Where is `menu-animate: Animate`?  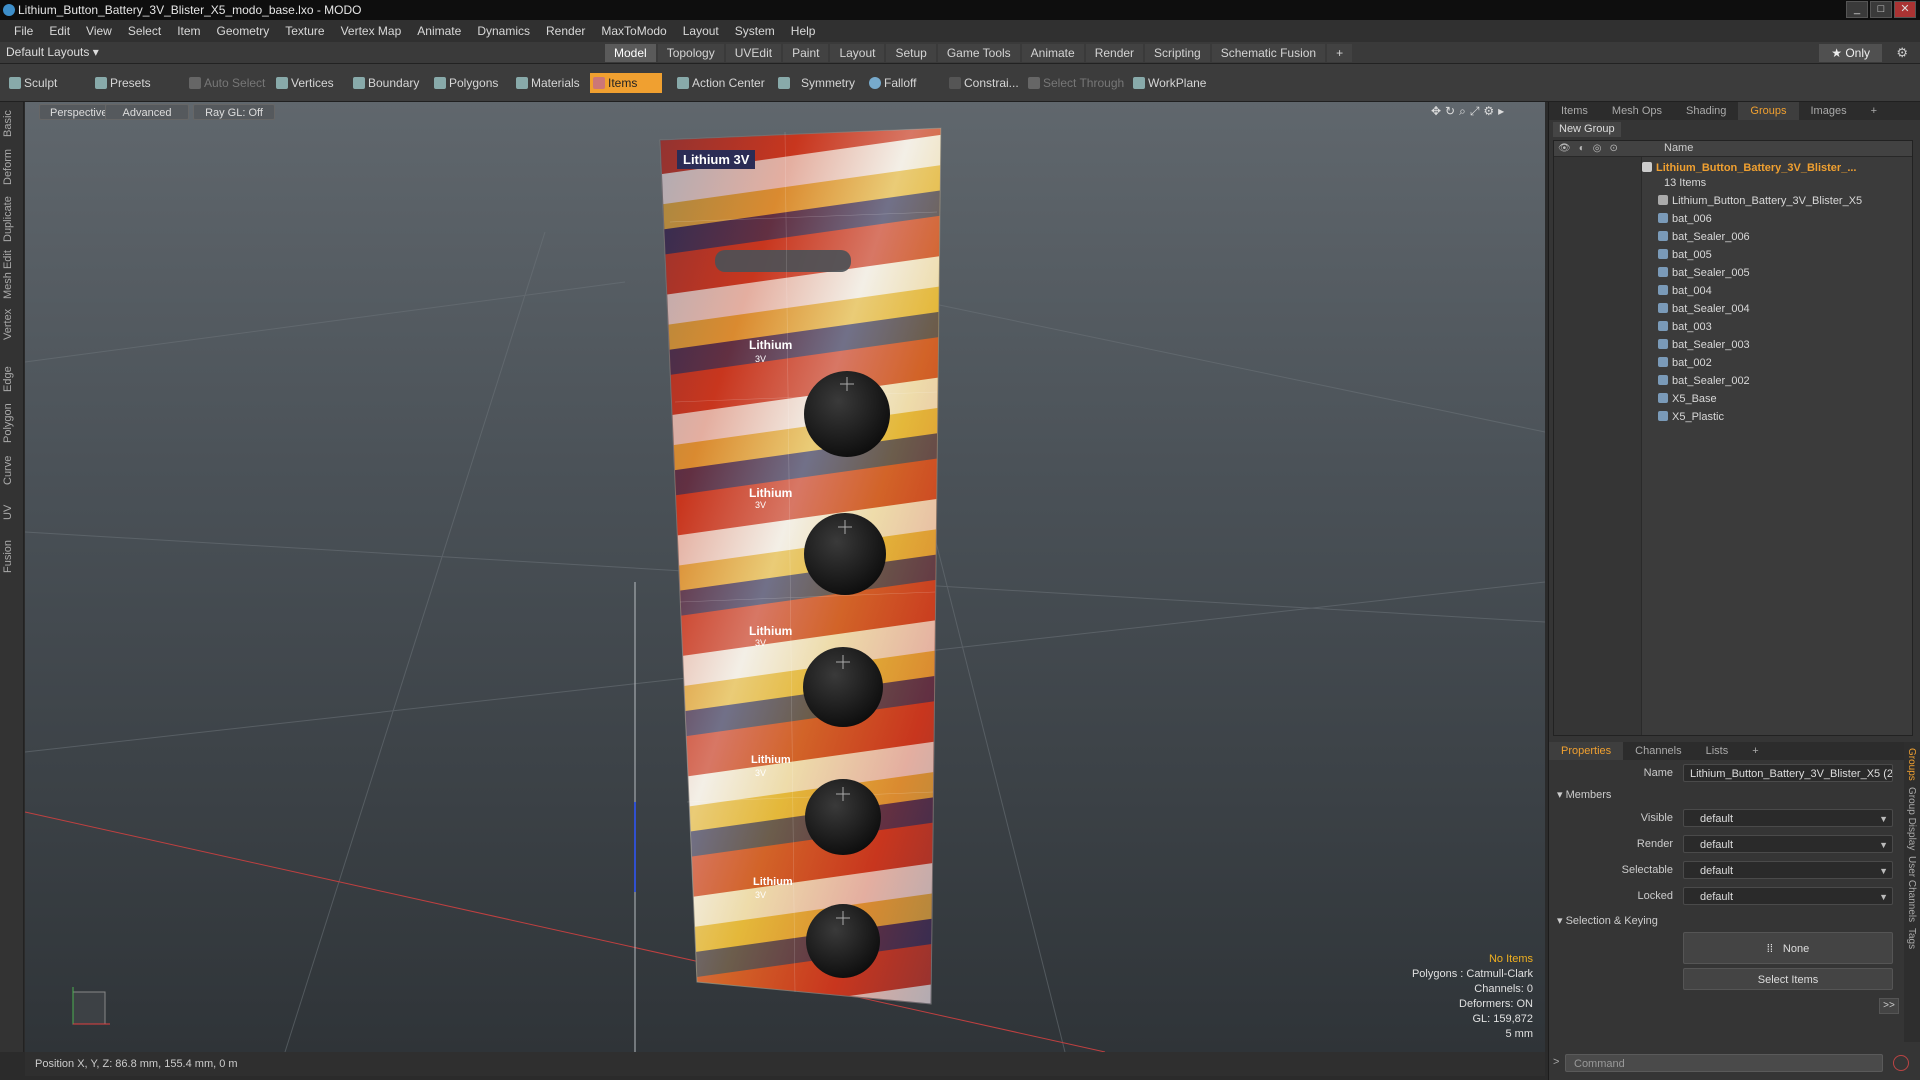 menu-animate: Animate is located at coordinates (439, 31).